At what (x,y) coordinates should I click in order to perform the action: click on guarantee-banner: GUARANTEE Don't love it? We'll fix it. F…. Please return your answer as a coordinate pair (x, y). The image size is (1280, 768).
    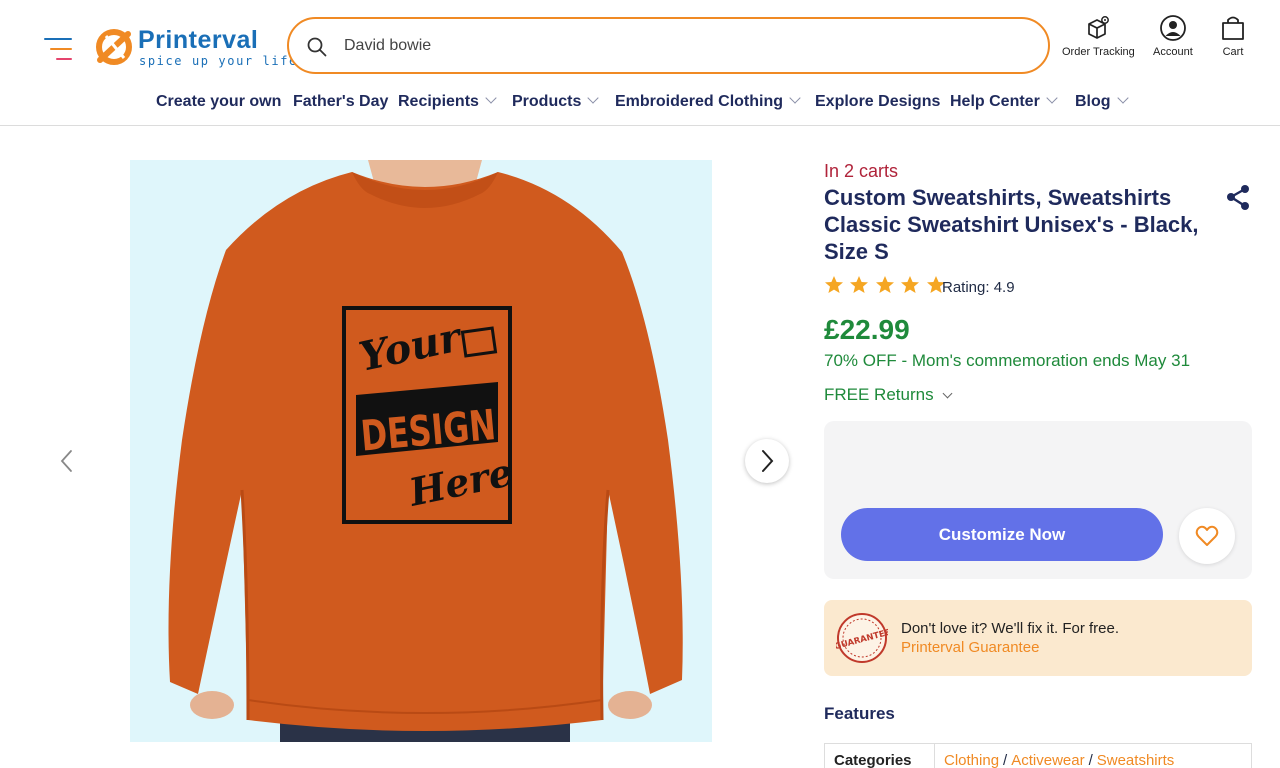
    Looking at the image, I should click on (1038, 638).